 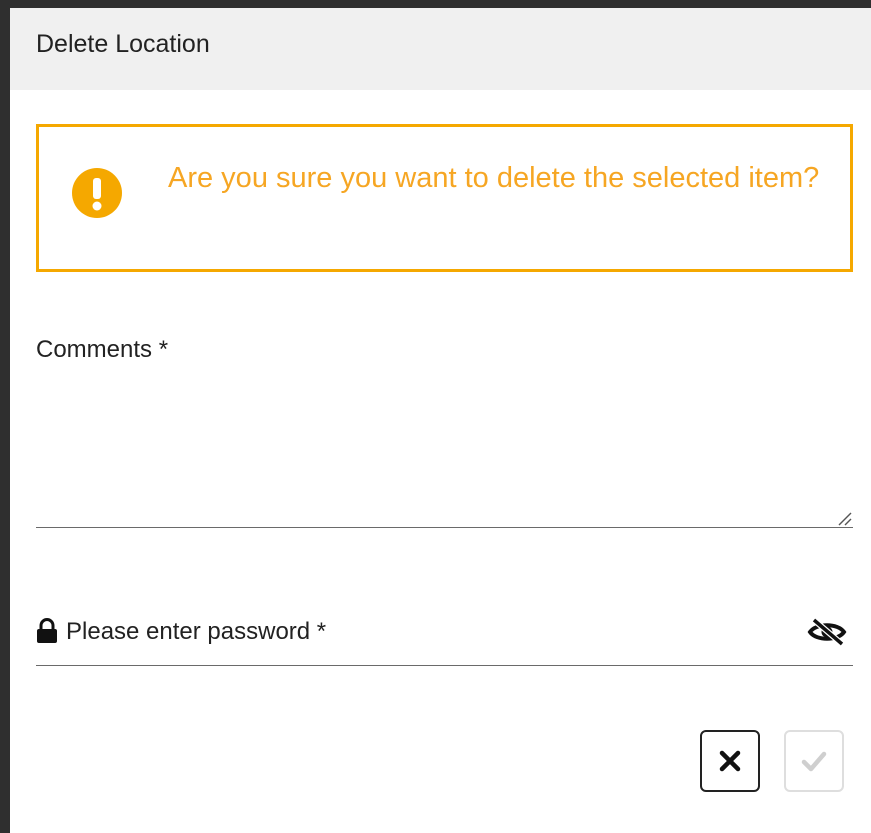 What do you see at coordinates (97, 193) in the screenshot?
I see `exclamation-circle-icon` at bounding box center [97, 193].